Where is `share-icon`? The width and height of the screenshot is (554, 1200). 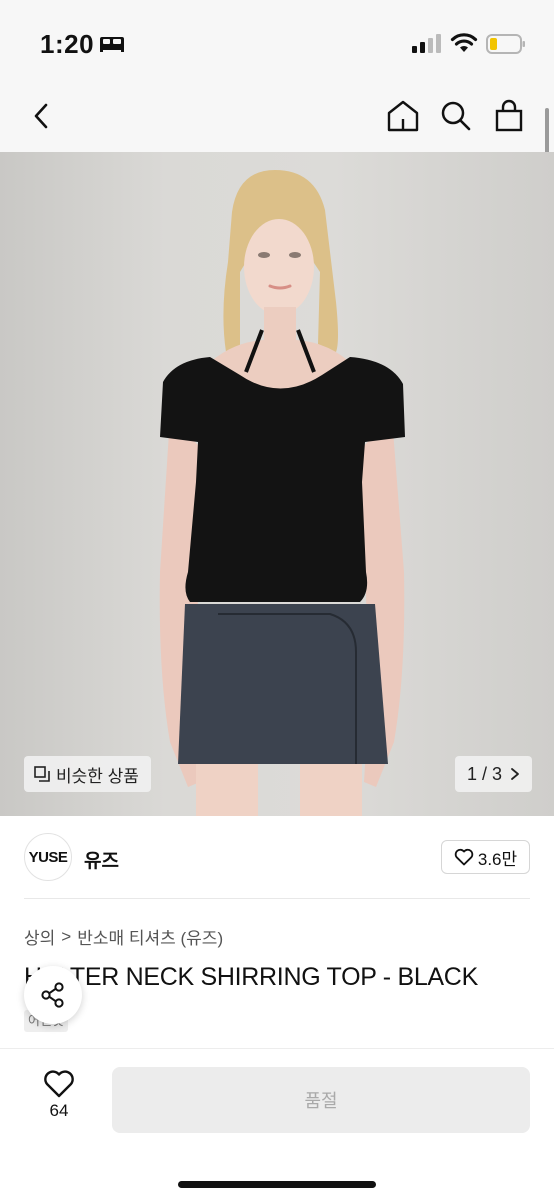 share-icon is located at coordinates (52, 995).